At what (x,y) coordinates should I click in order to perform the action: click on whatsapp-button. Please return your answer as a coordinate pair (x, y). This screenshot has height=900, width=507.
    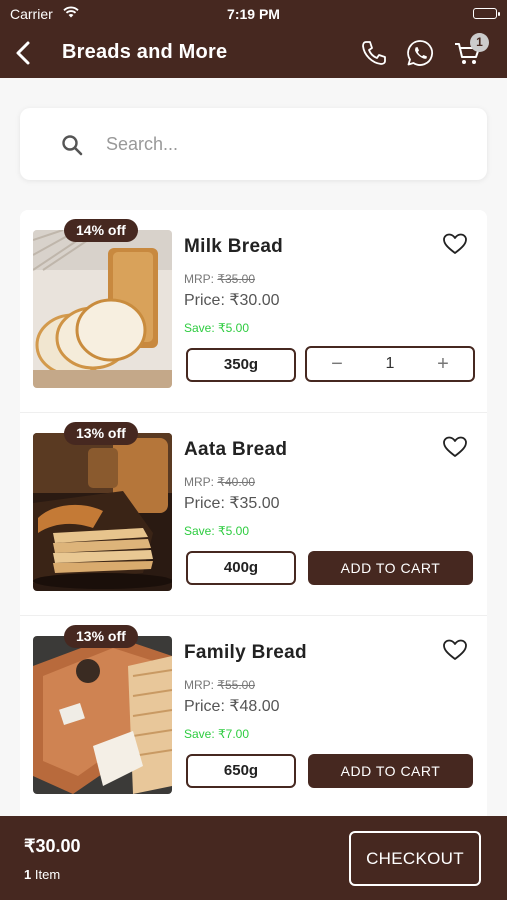
    Looking at the image, I should click on (420, 53).